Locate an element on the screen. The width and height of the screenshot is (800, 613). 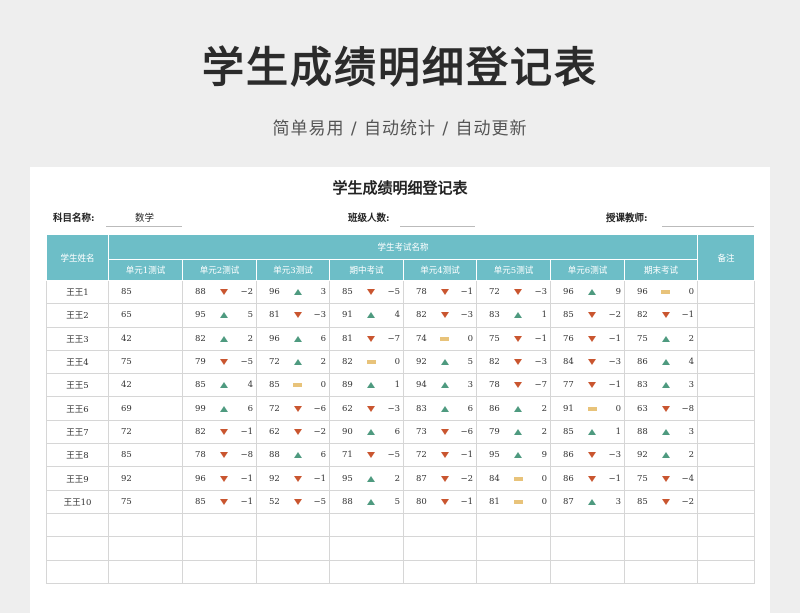
score-cell: 75 2 is located at coordinates (661, 338).